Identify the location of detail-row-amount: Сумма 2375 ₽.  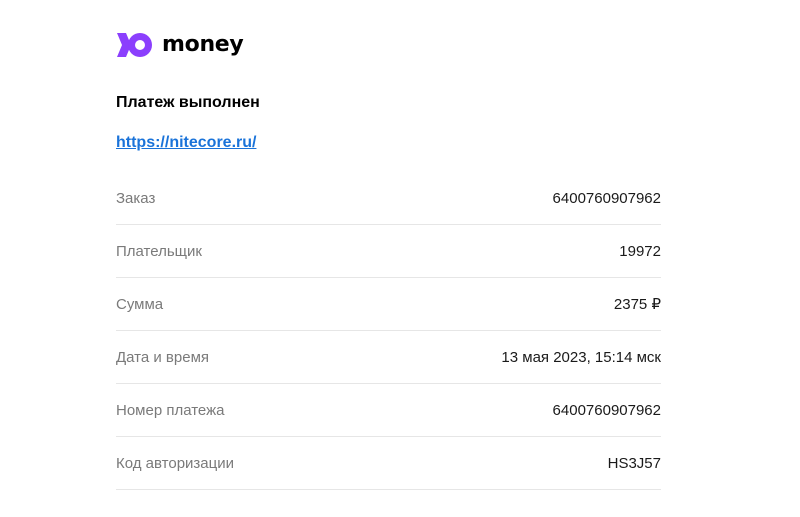
(388, 304).